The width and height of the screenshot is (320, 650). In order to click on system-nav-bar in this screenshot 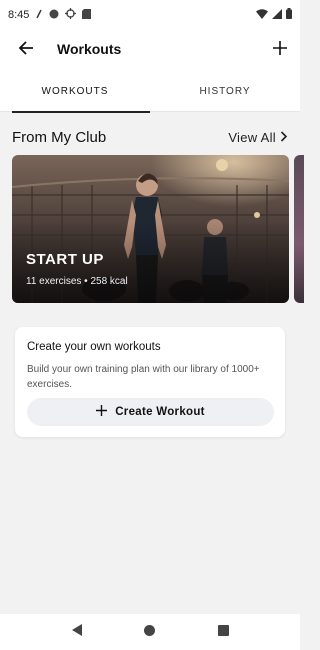, I will do `click(150, 632)`.